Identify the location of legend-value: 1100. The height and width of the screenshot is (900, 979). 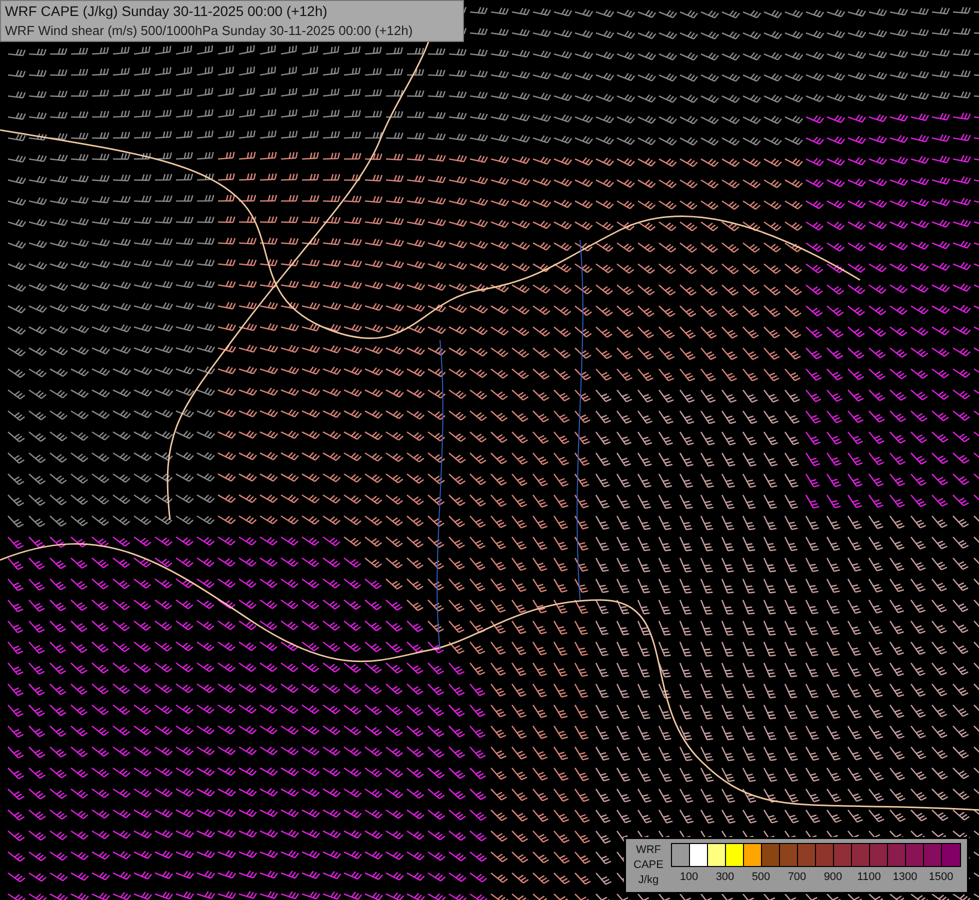
(869, 876).